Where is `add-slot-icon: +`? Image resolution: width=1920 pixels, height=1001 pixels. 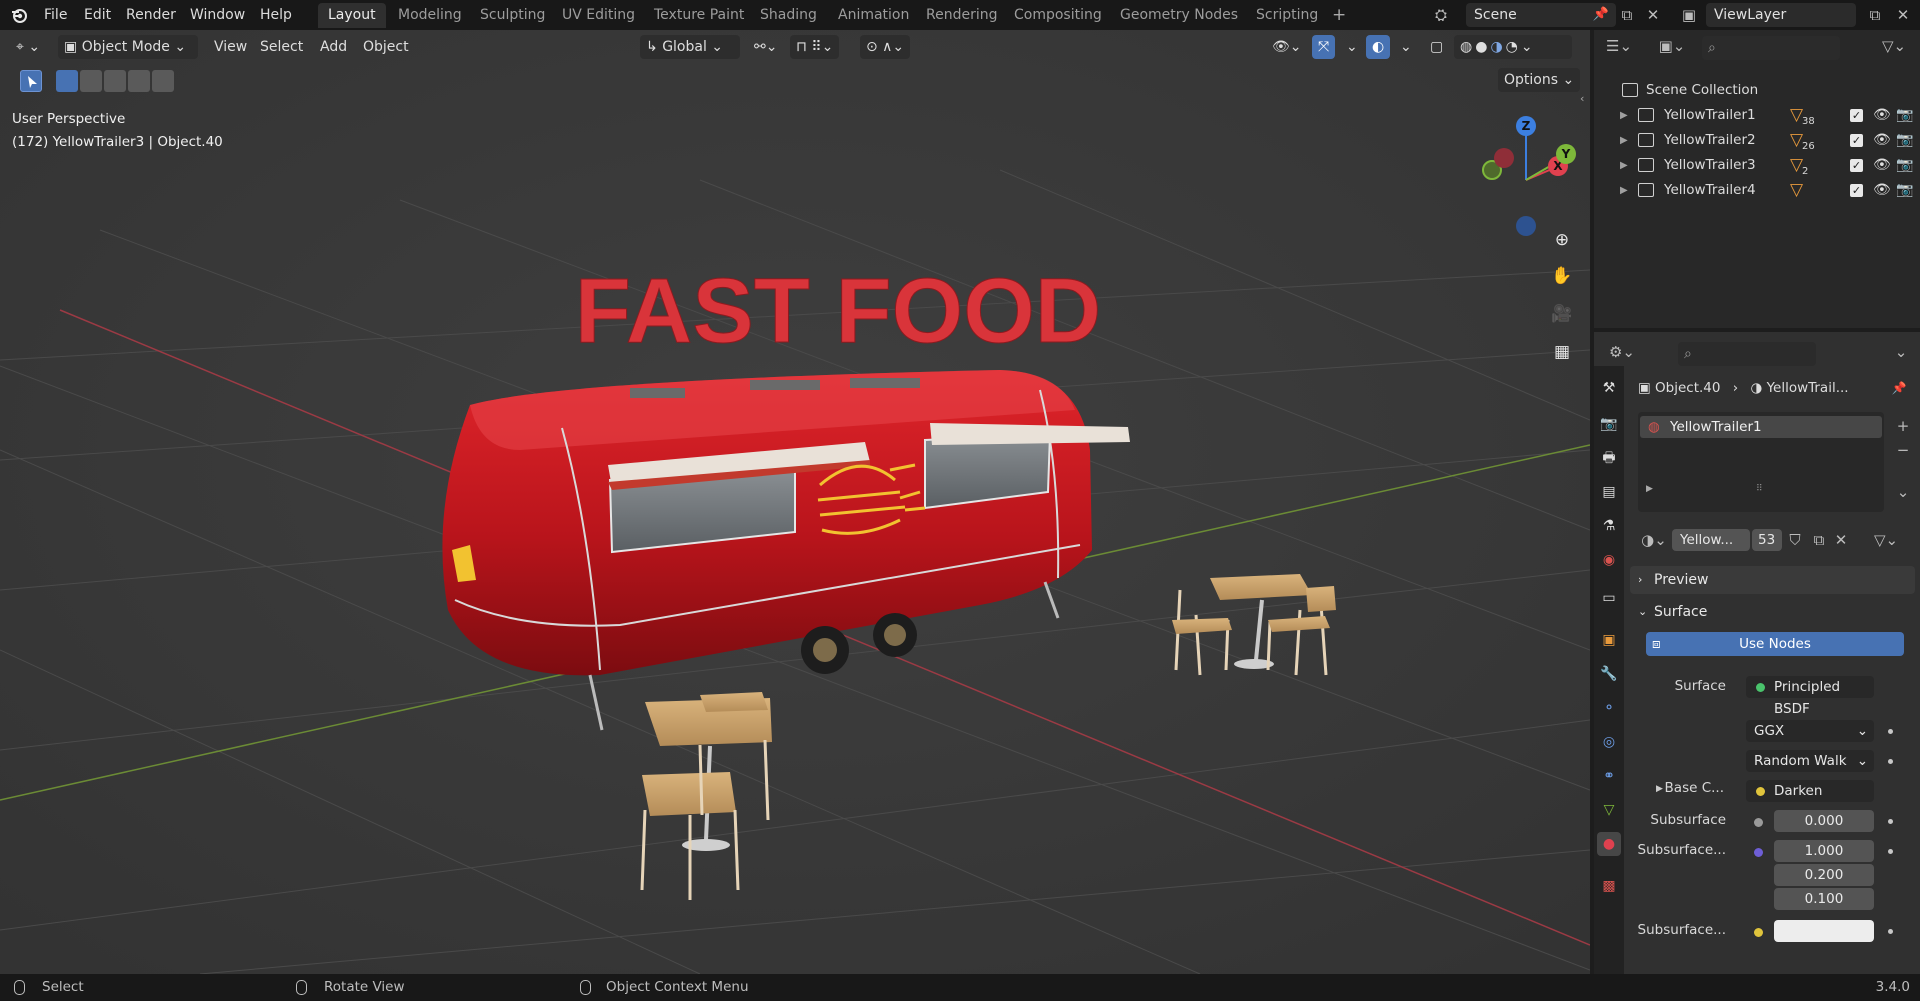
add-slot-icon: + is located at coordinates (1903, 426).